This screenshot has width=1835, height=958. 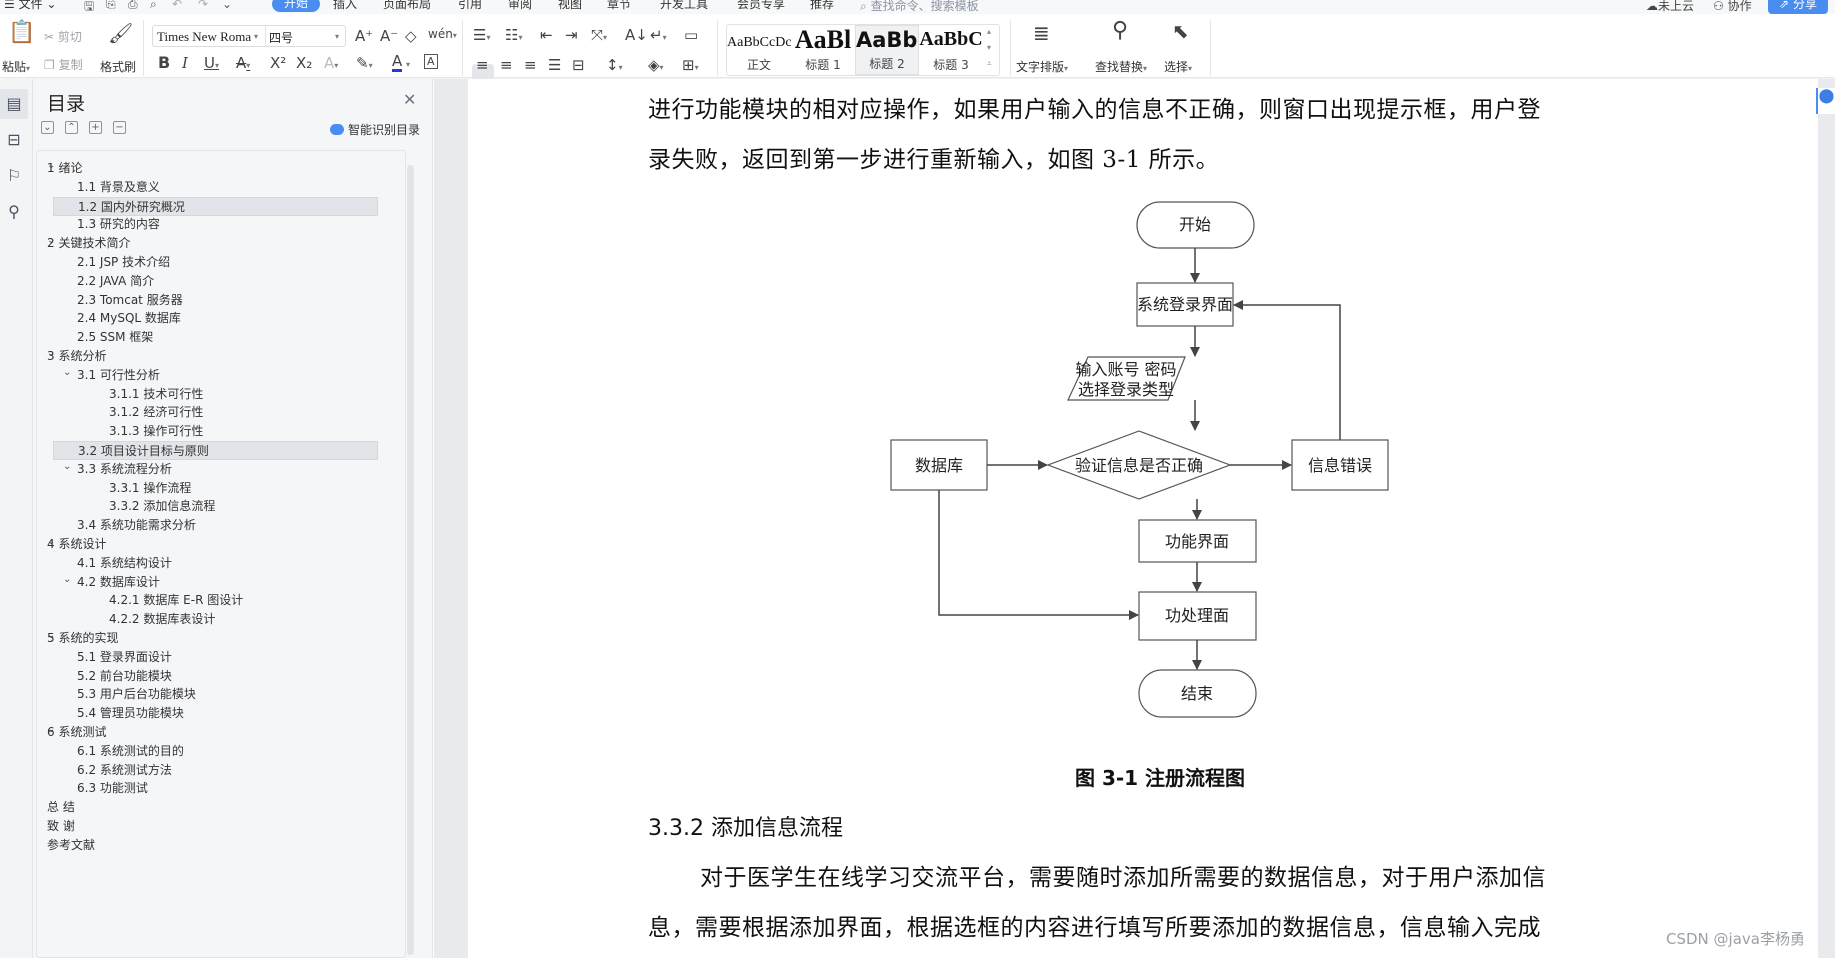 I want to click on print-icon: ⎙, so click(x=133, y=6).